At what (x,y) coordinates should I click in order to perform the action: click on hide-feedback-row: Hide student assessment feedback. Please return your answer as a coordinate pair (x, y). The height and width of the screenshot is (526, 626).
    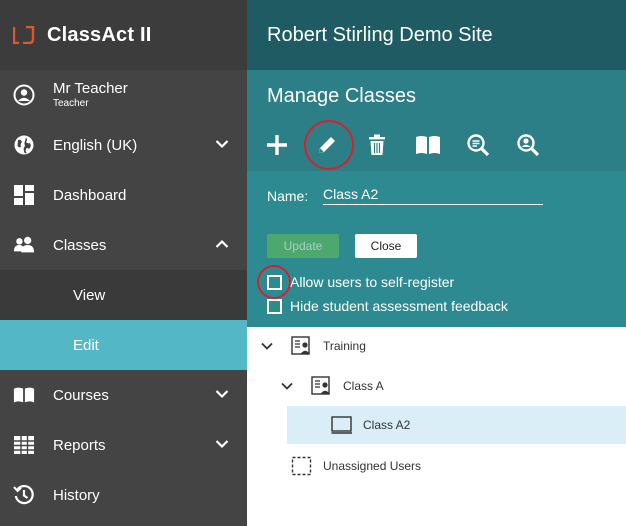
    Looking at the image, I should click on (387, 306).